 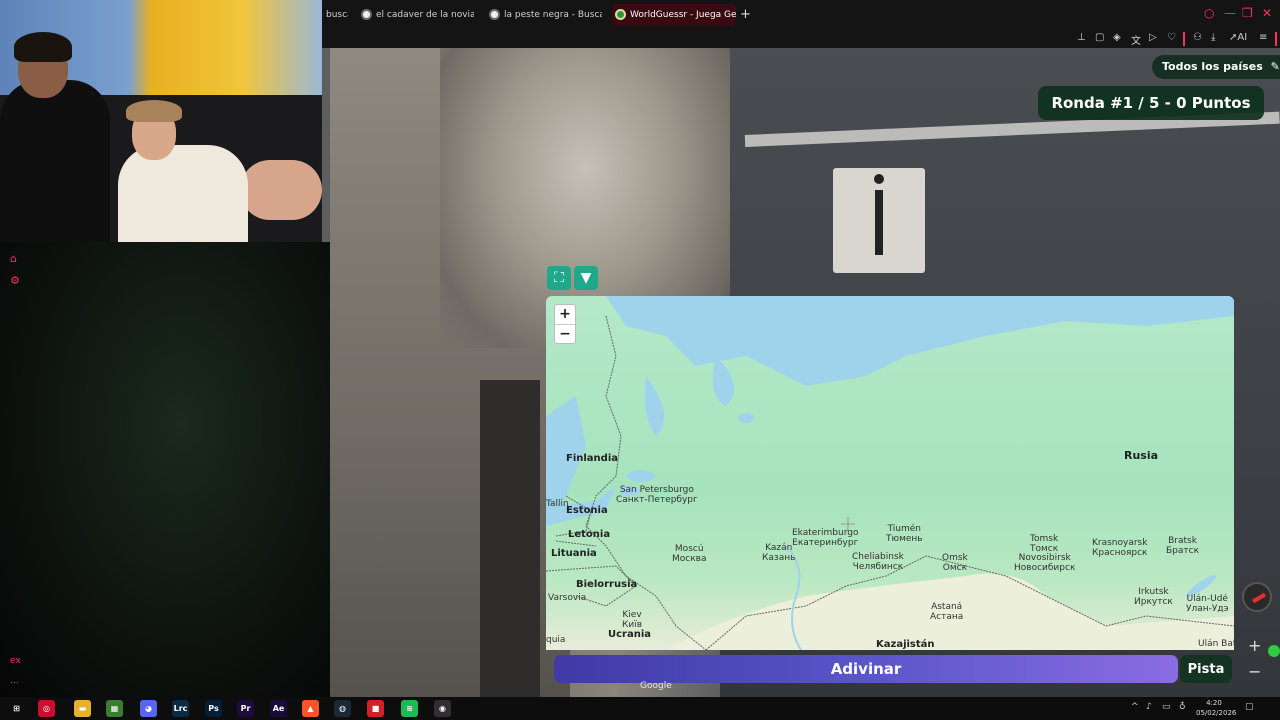 What do you see at coordinates (1044, 549) in the screenshot?
I see `city-name-cyrillic: Томск` at bounding box center [1044, 549].